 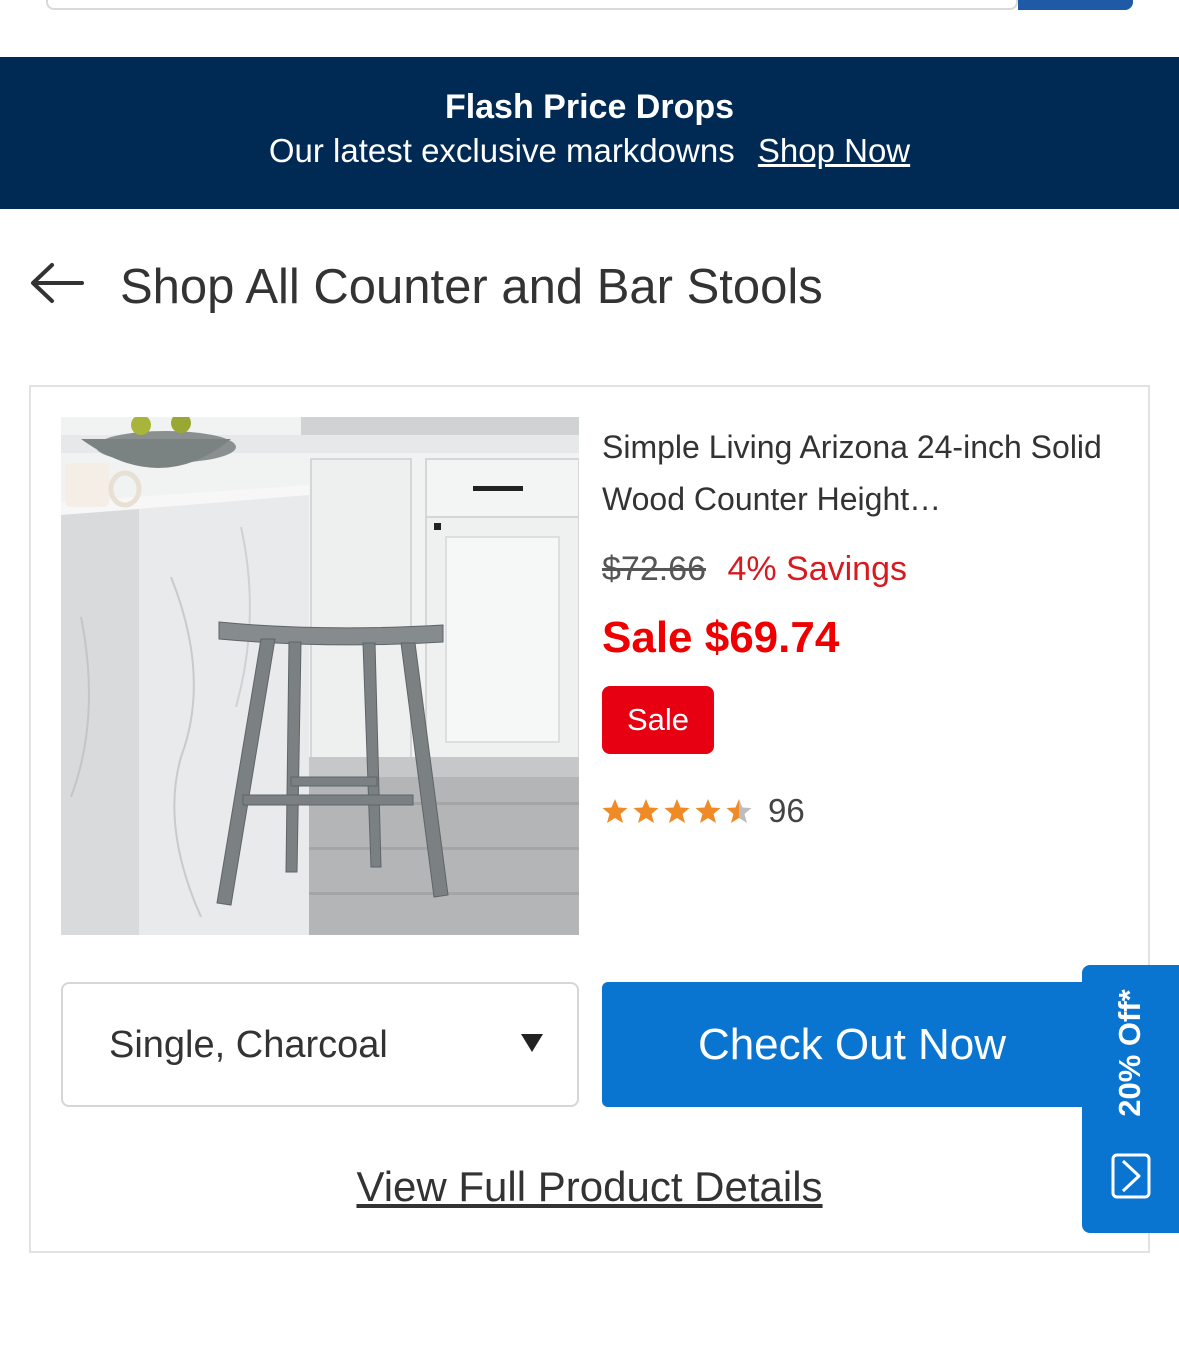 What do you see at coordinates (532, 1043) in the screenshot?
I see `caret-down-icon` at bounding box center [532, 1043].